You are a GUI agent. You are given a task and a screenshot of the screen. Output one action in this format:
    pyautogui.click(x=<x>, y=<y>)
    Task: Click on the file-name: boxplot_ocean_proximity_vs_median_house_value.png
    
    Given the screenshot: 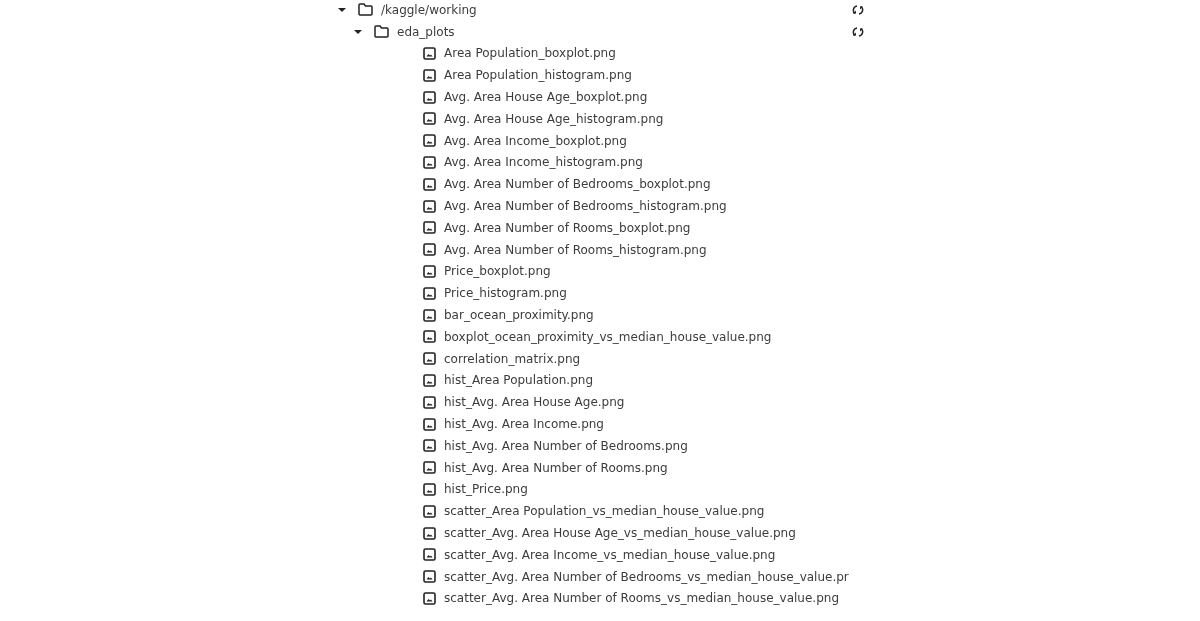 What is the action you would take?
    pyautogui.click(x=608, y=336)
    